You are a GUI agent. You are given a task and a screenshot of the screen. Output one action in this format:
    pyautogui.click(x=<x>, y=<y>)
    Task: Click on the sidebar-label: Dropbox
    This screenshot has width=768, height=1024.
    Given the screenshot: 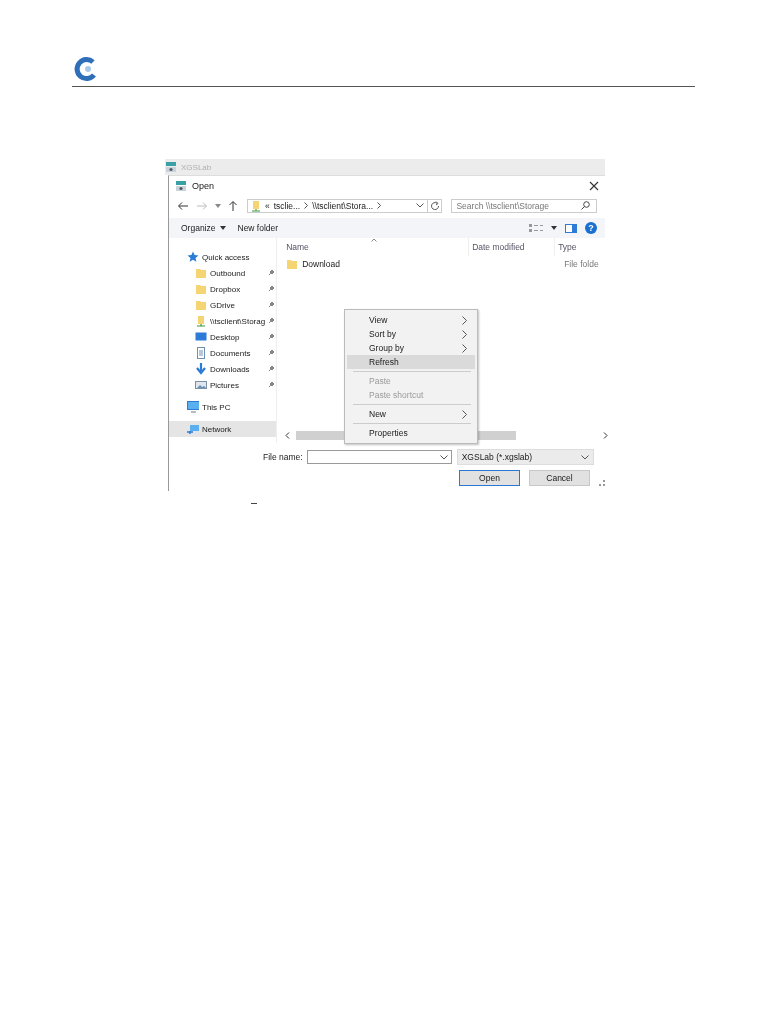 What is the action you would take?
    pyautogui.click(x=226, y=289)
    